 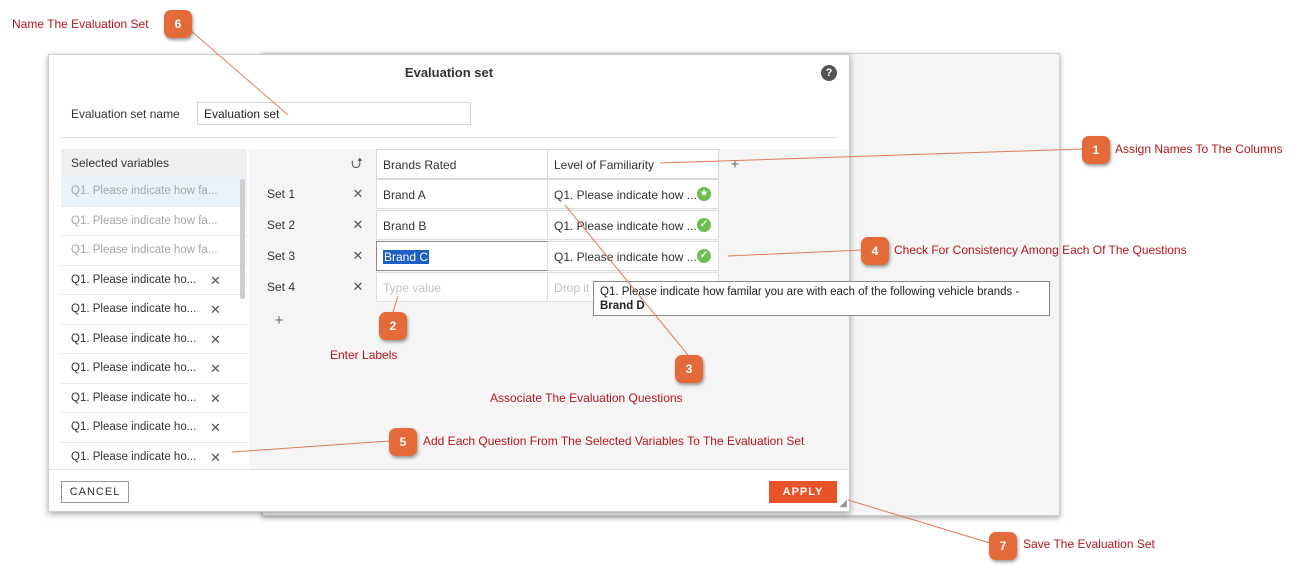 What do you see at coordinates (622, 306) in the screenshot?
I see `tooltip-brand: Brand D` at bounding box center [622, 306].